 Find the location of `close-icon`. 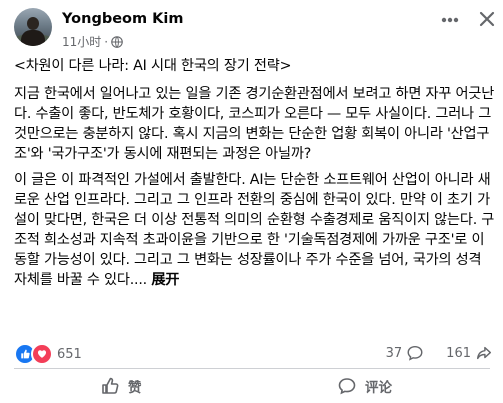

close-icon is located at coordinates (487, 19).